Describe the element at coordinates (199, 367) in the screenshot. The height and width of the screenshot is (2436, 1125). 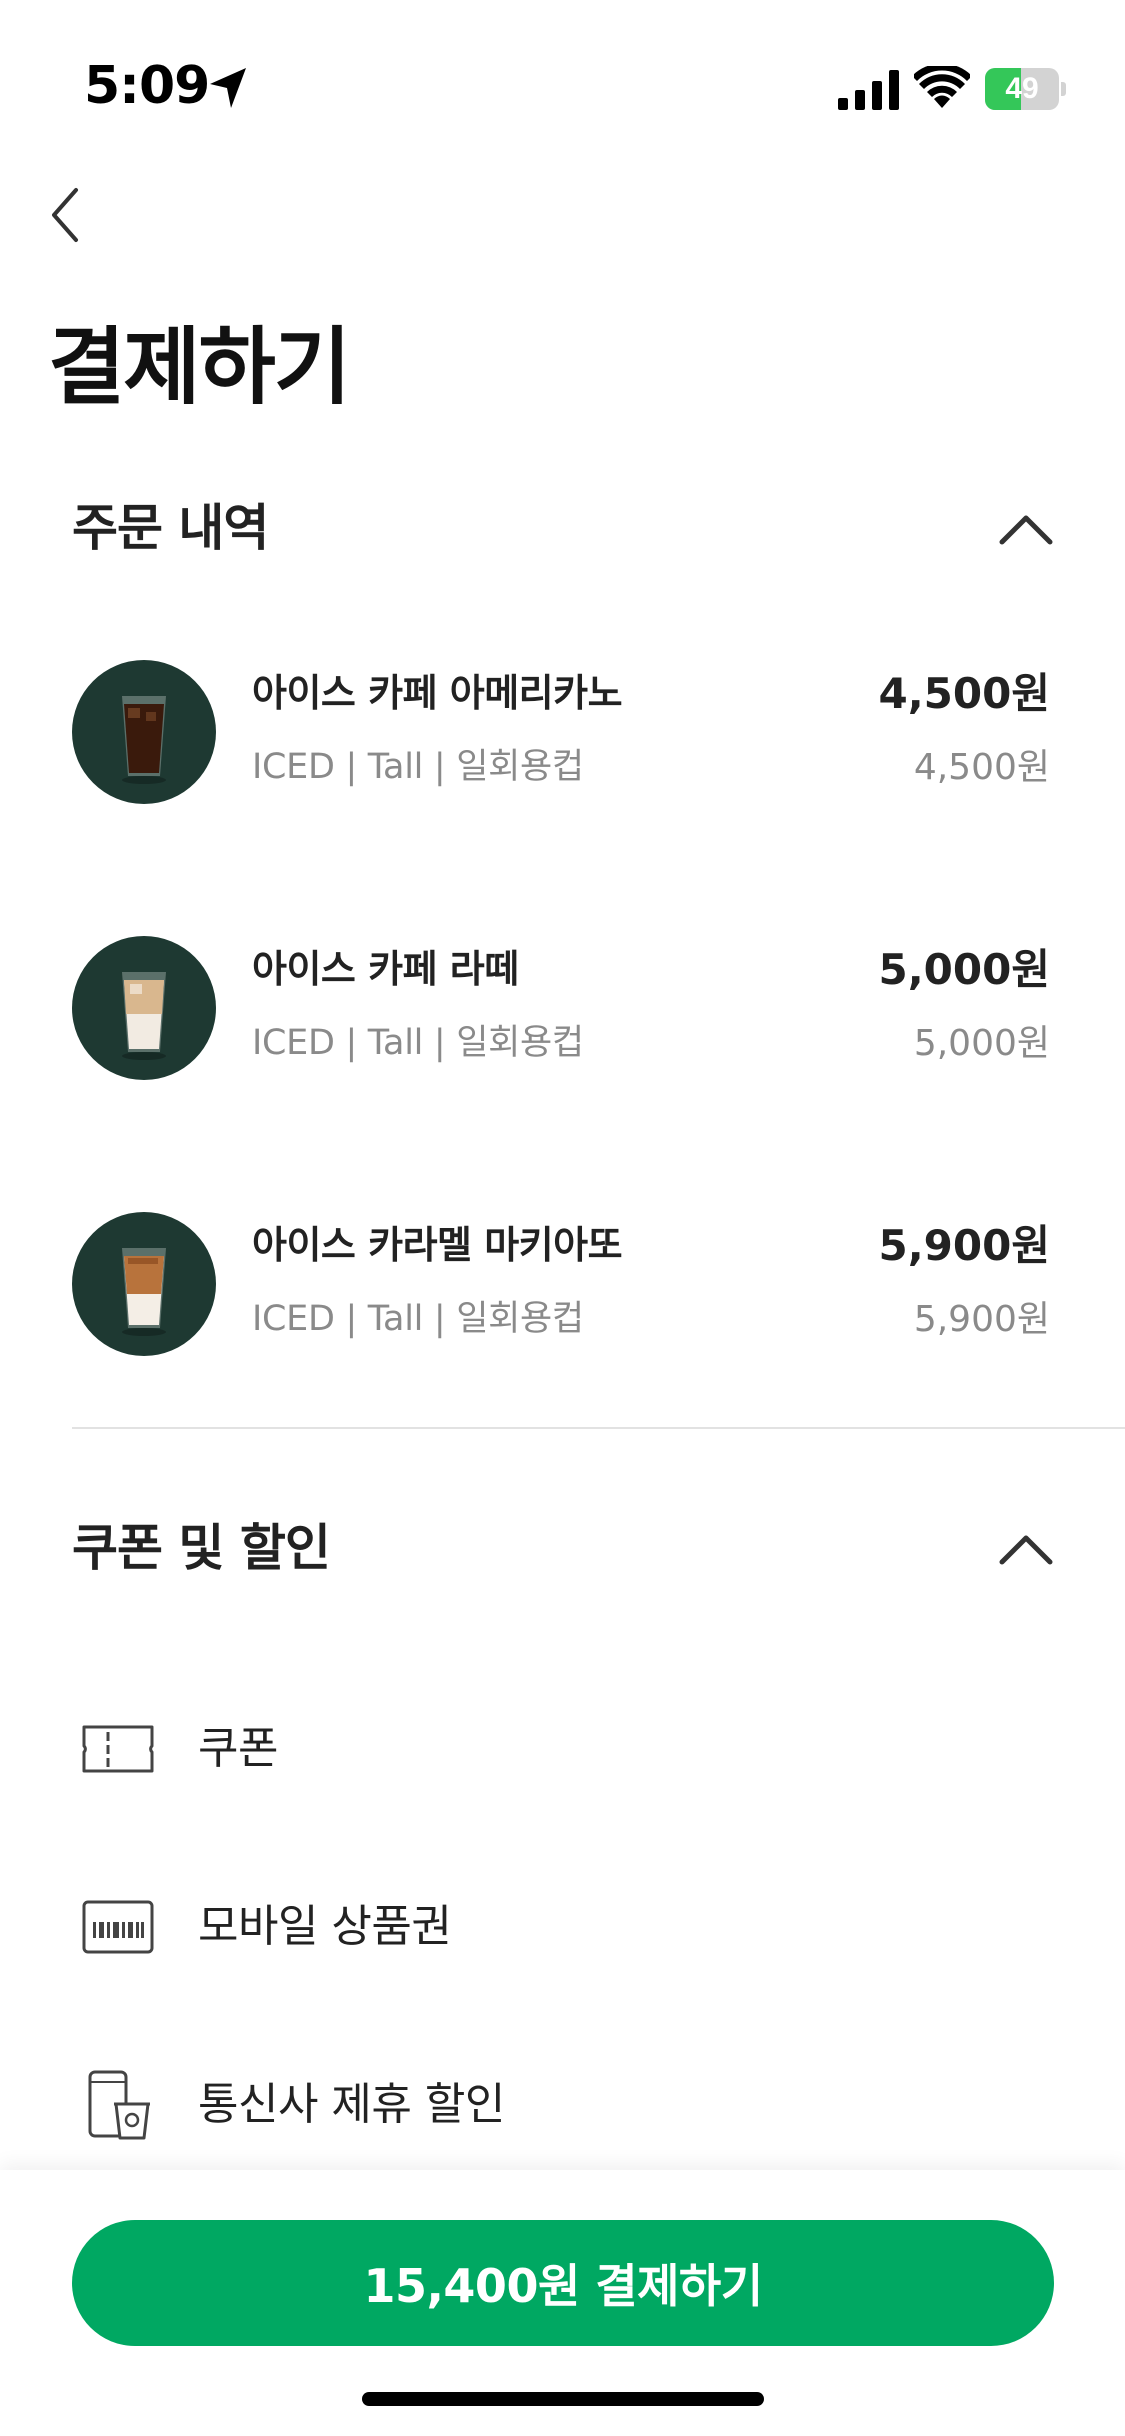
I see `page-title: 결제하기` at that location.